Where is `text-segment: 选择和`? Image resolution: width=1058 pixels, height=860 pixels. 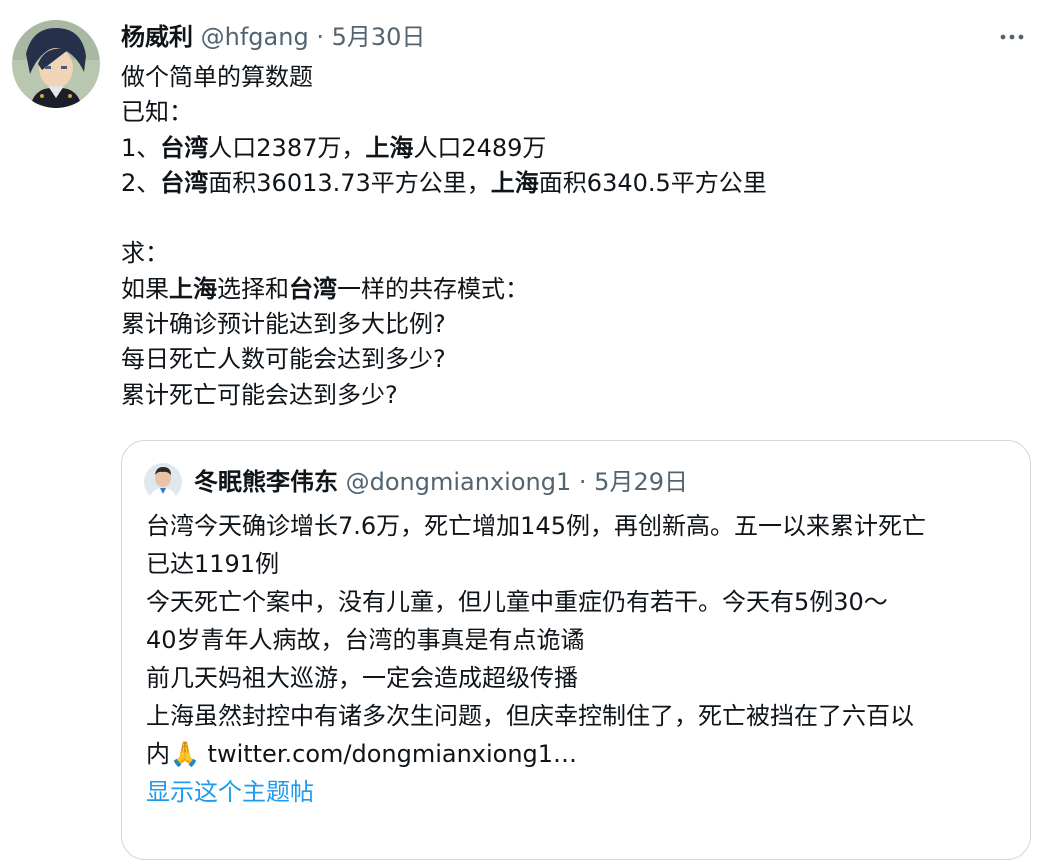
text-segment: 选择和 is located at coordinates (253, 288).